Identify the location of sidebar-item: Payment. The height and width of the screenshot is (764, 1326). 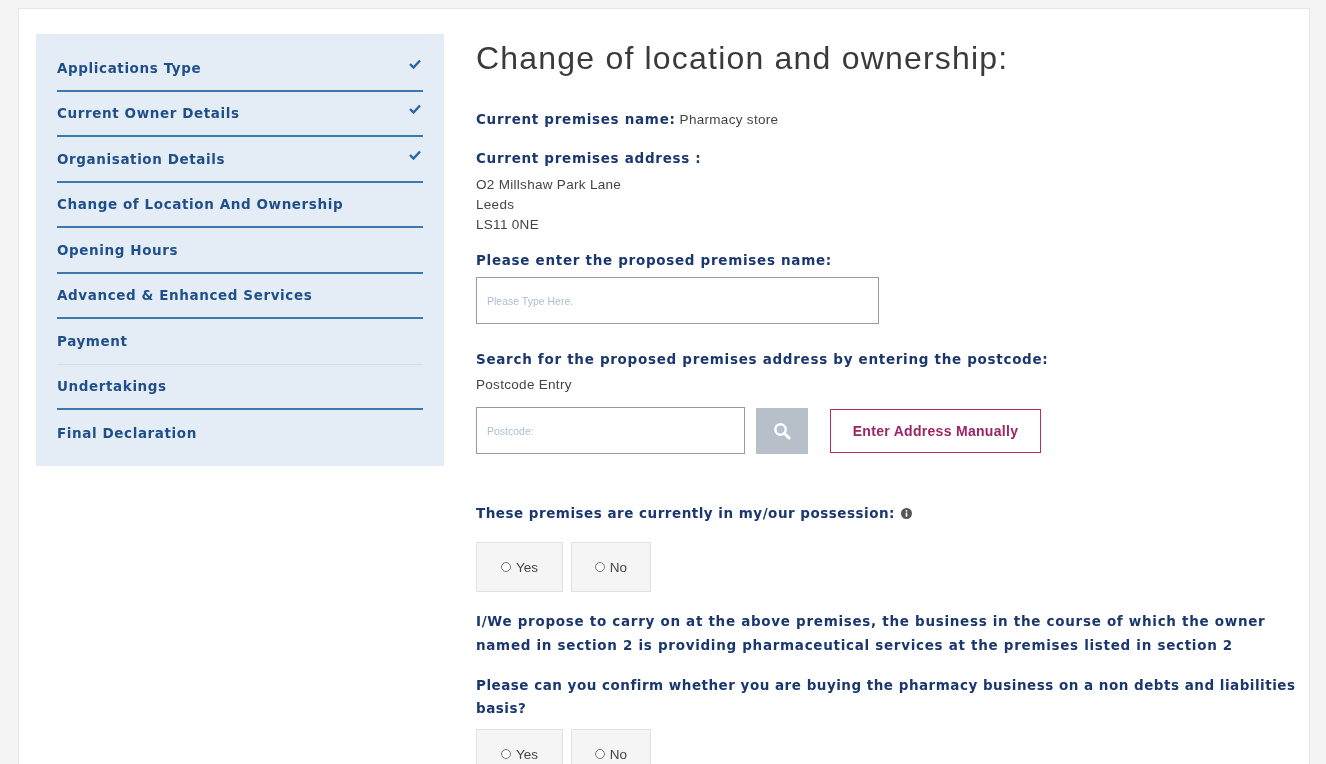
(92, 341).